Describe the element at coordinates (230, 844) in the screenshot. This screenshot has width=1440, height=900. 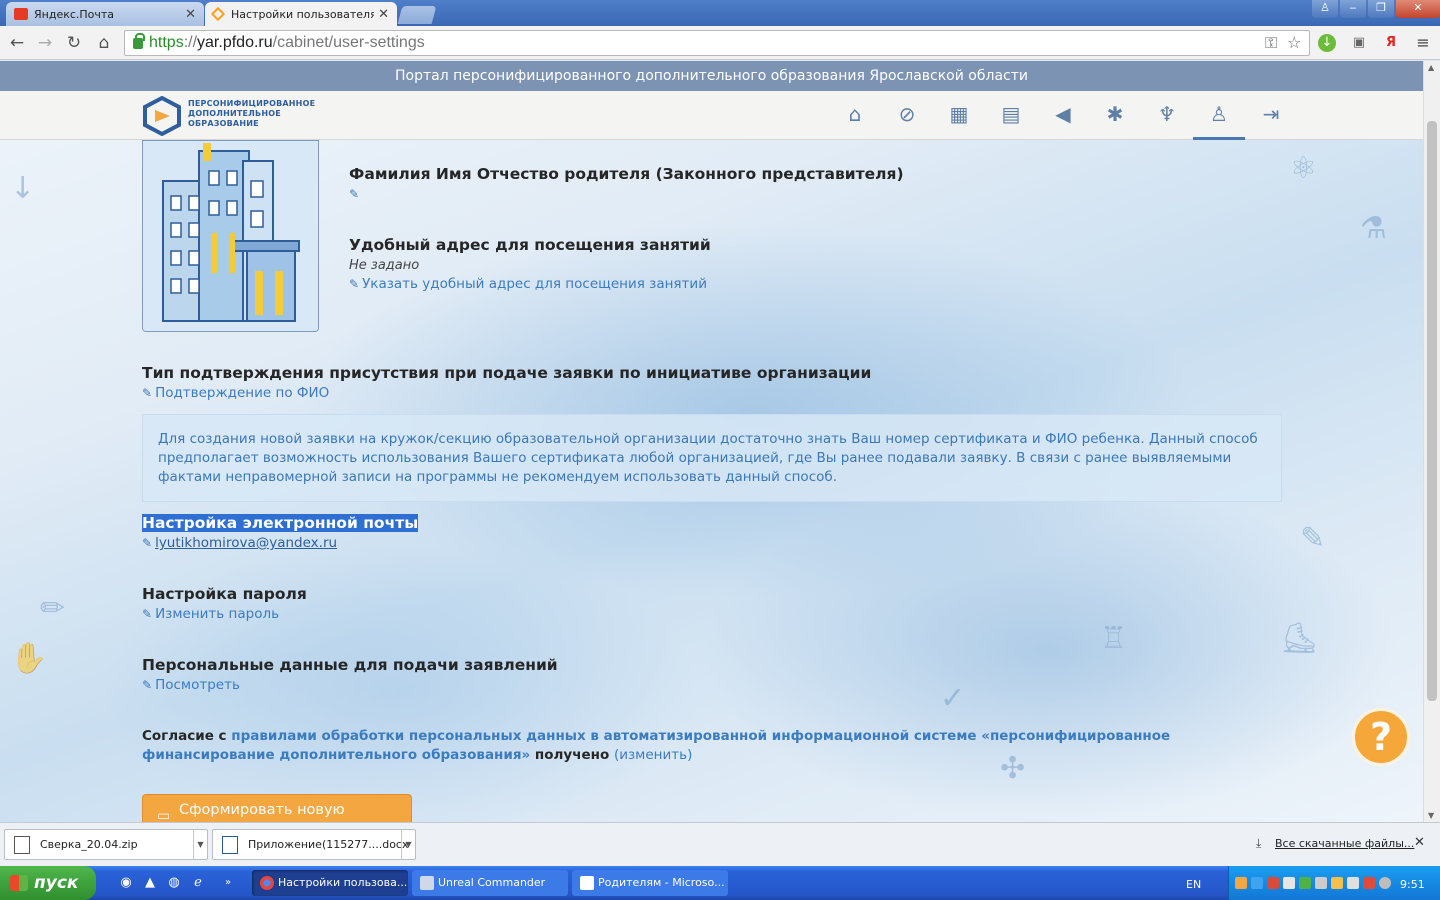
I see `word-file-icon` at that location.